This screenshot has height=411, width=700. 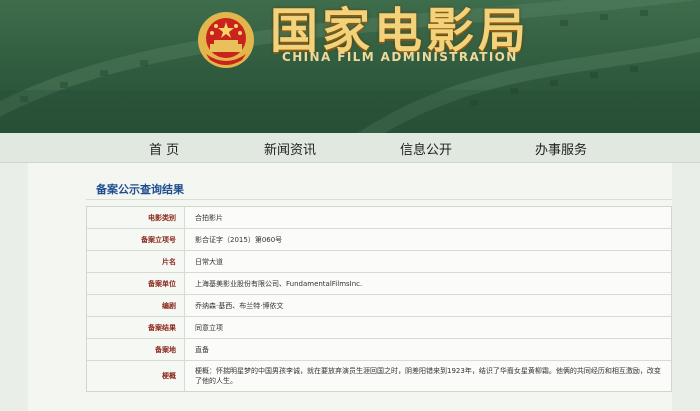 I want to click on row-value: 合拍影片, so click(x=209, y=217).